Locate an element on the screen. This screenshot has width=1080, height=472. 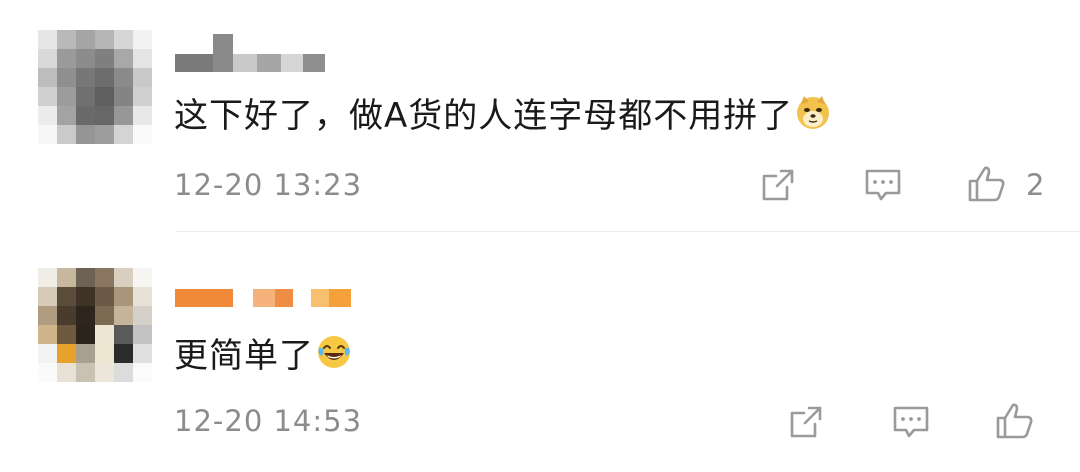
doge-emoji is located at coordinates (813, 112).